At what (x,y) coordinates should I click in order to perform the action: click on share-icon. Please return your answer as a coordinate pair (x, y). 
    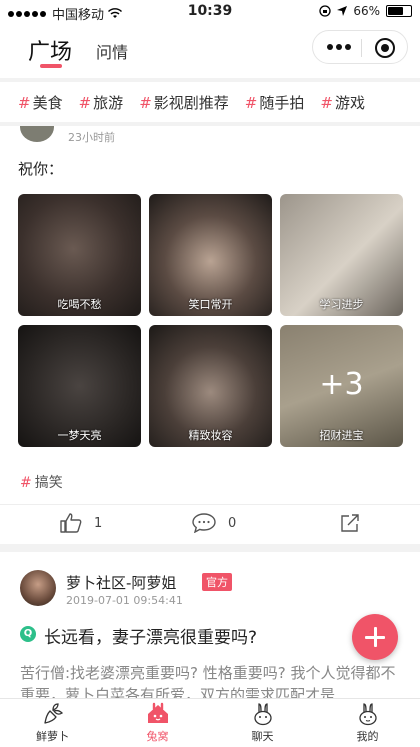
    Looking at the image, I should click on (350, 523).